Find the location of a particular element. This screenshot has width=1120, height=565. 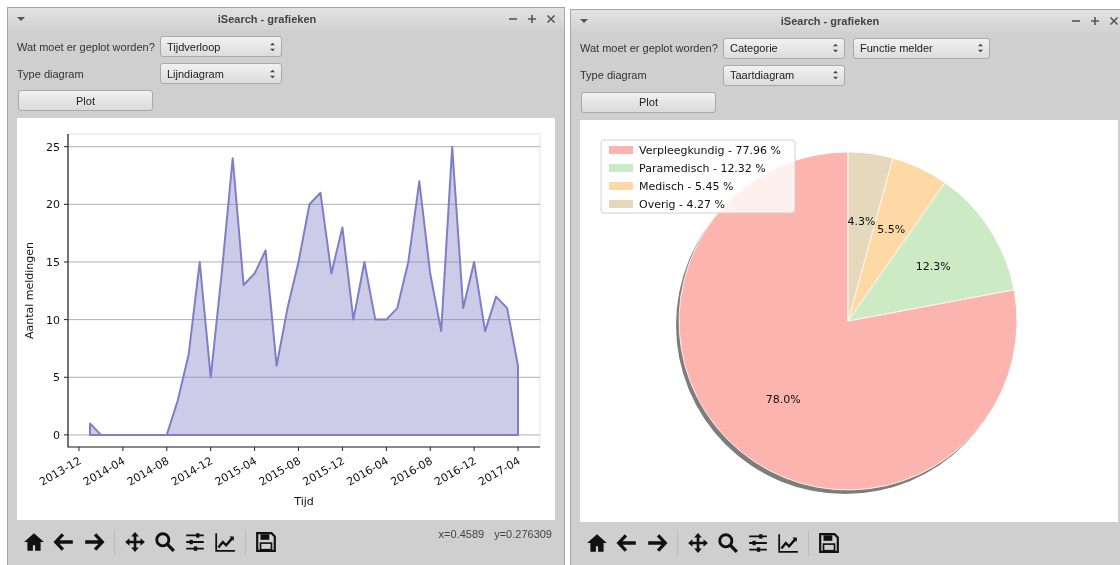

caret-down-icon is located at coordinates (21, 19).